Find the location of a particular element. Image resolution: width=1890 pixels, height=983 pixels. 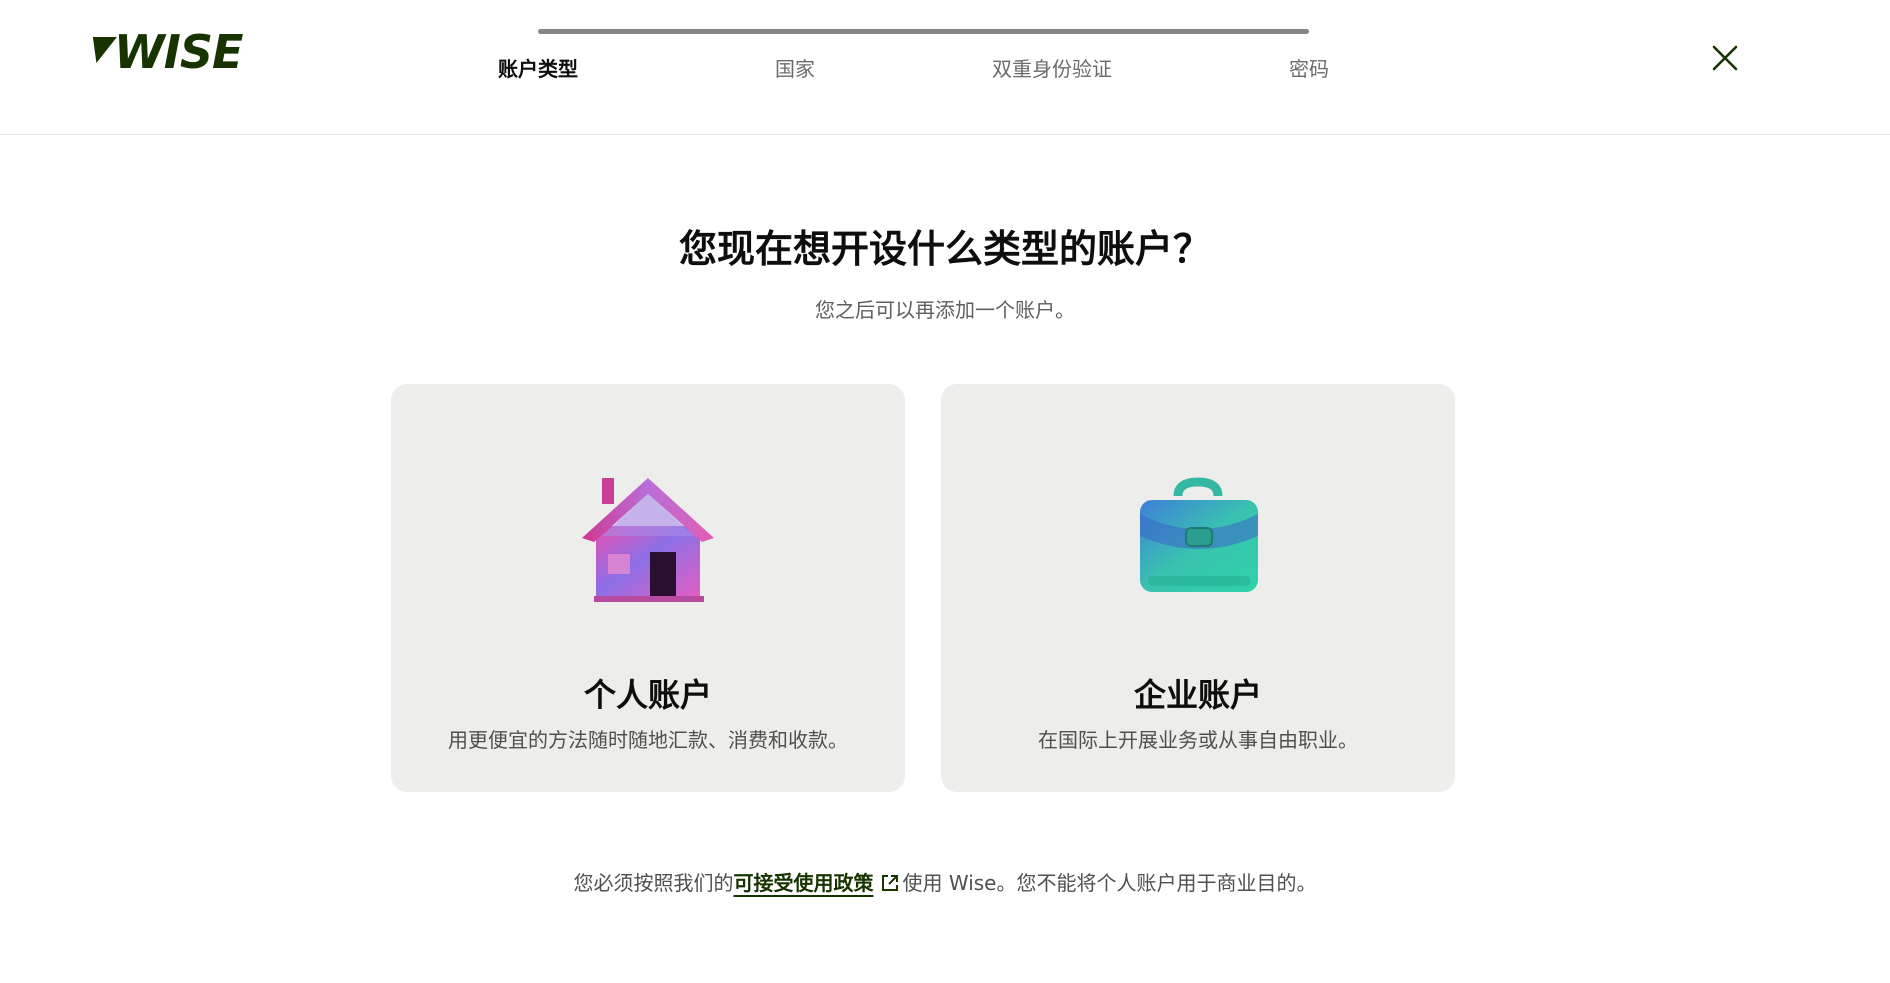

usage-policy-note: 您必须按照我们的可接受使用政策 使用 Wise。您不能将个人账户用于商业目的。 is located at coordinates (945, 881).